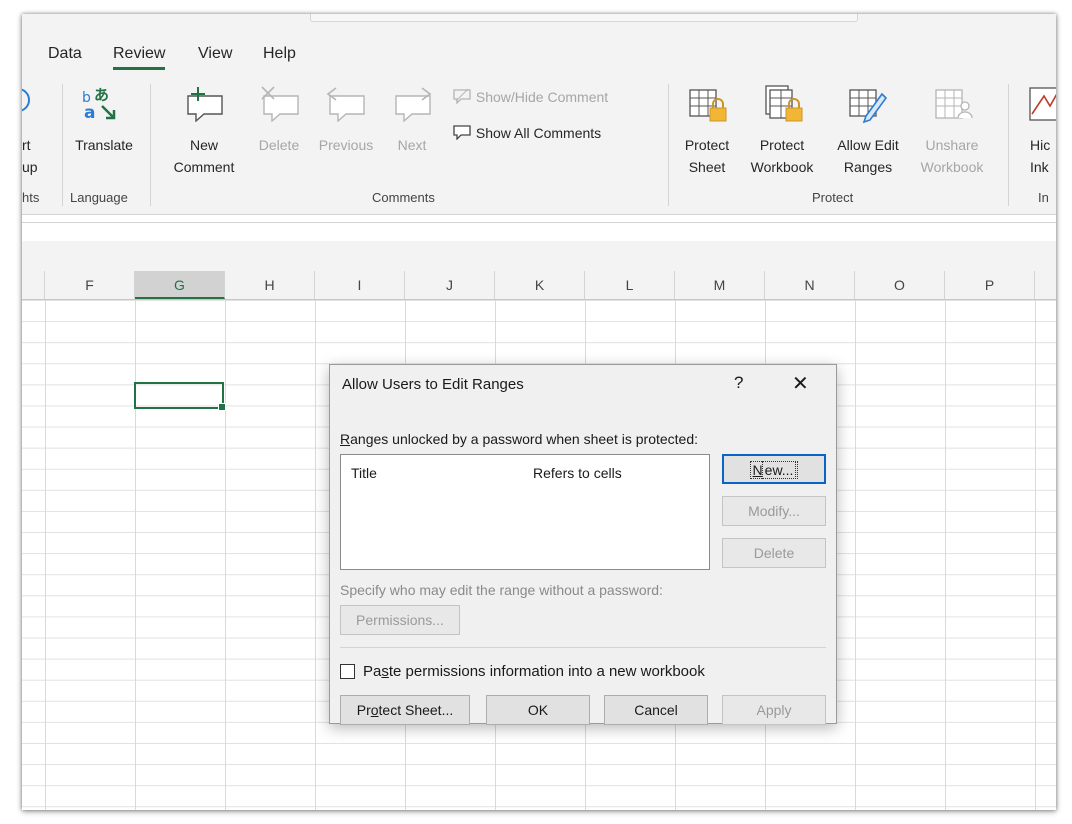 The width and height of the screenshot is (1072, 824). Describe the element at coordinates (99, 197) in the screenshot. I see `language-group-label: Language` at that location.